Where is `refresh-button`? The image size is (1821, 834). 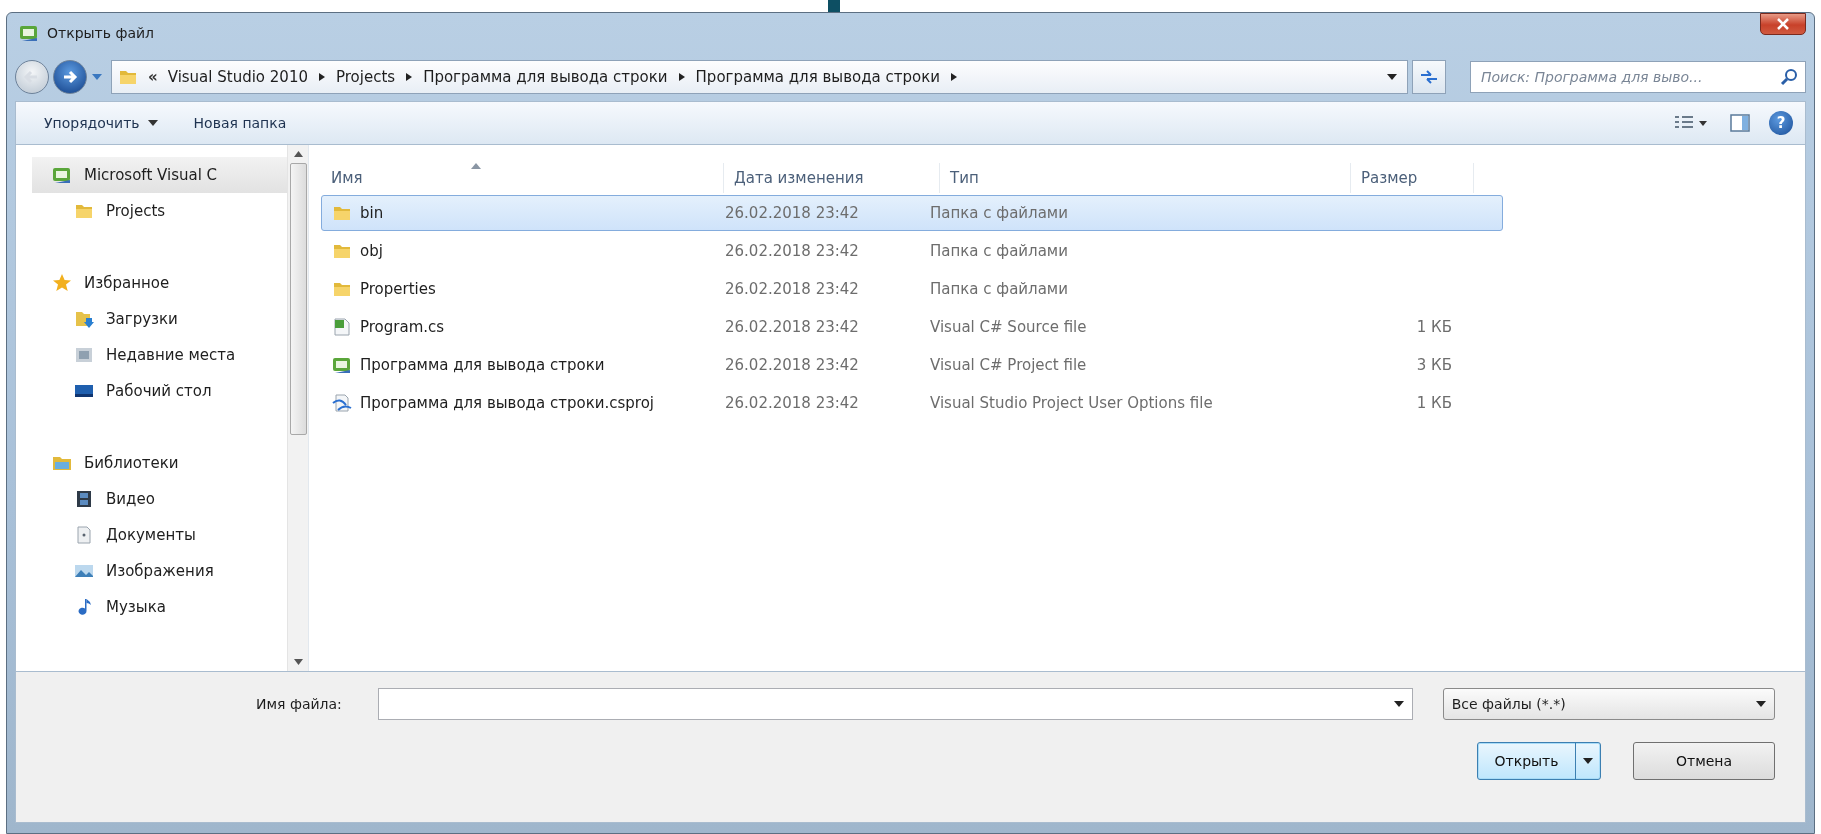
refresh-button is located at coordinates (1429, 77).